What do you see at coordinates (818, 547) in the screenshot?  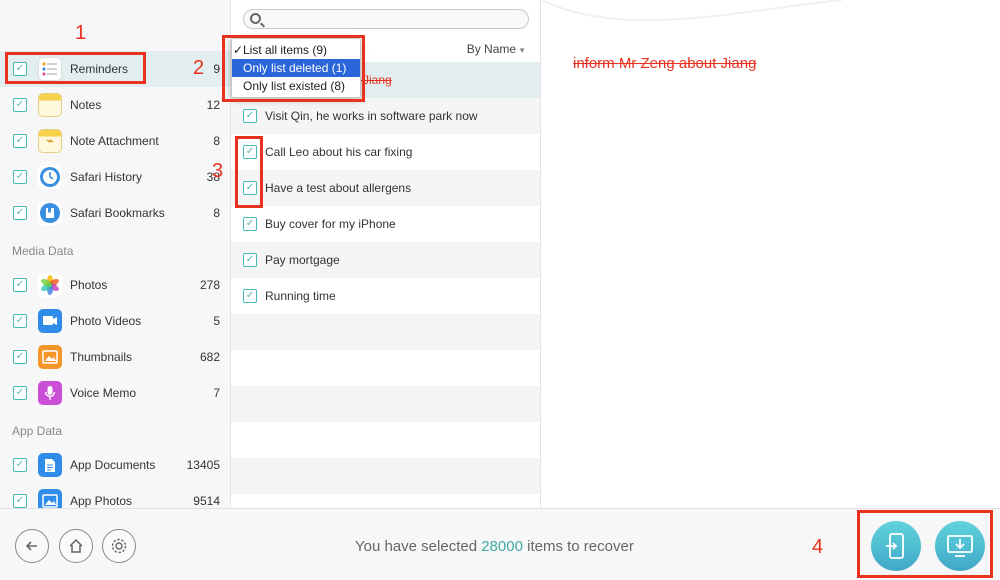 I see `annotation-number-4: 4` at bounding box center [818, 547].